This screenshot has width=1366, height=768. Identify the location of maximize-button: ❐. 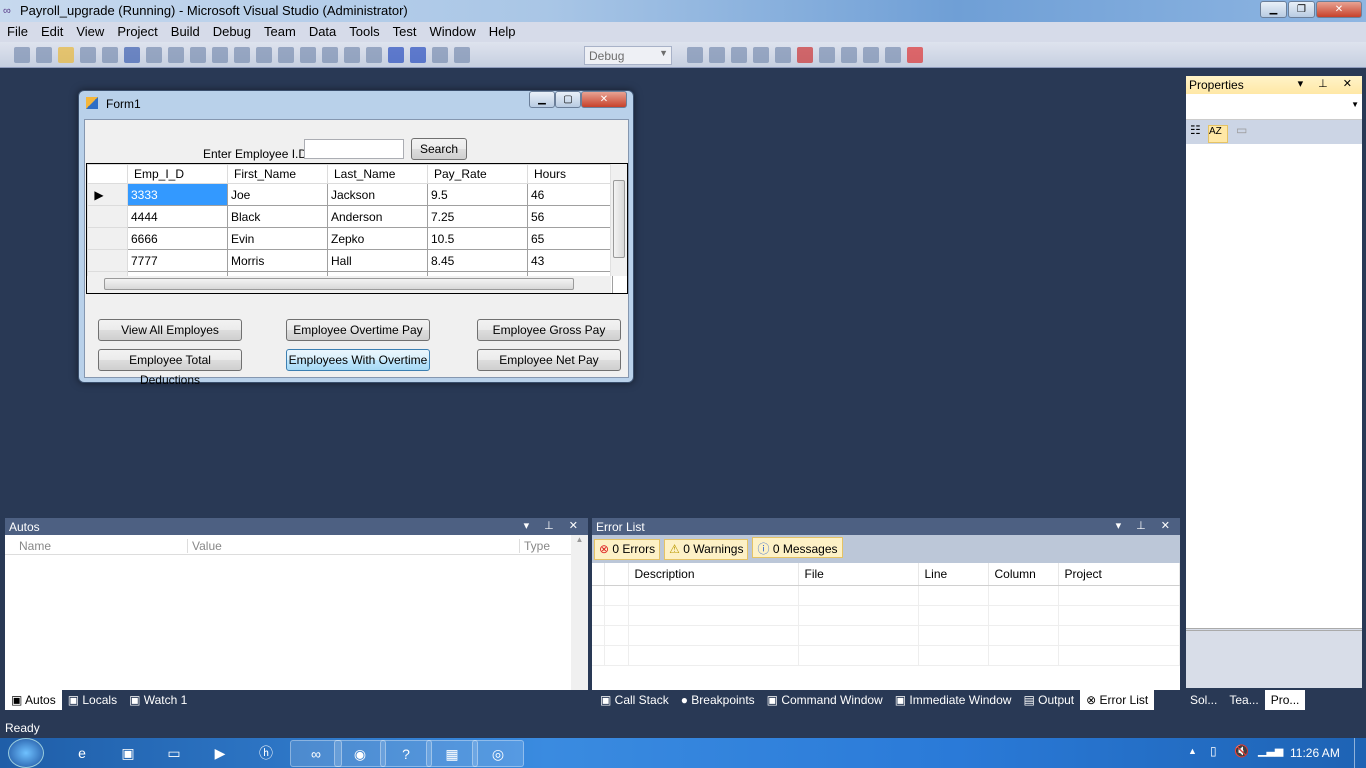
(1301, 9).